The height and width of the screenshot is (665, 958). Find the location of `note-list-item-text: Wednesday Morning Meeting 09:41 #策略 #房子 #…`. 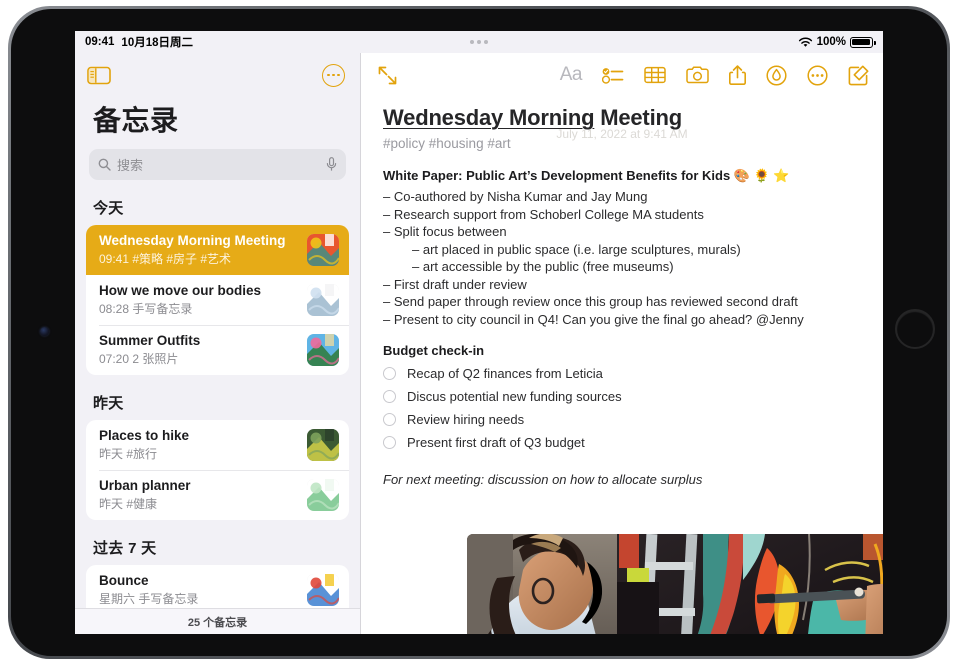

note-list-item-text: Wednesday Morning Meeting 09:41 #策略 #房子 #… is located at coordinates (199, 250).